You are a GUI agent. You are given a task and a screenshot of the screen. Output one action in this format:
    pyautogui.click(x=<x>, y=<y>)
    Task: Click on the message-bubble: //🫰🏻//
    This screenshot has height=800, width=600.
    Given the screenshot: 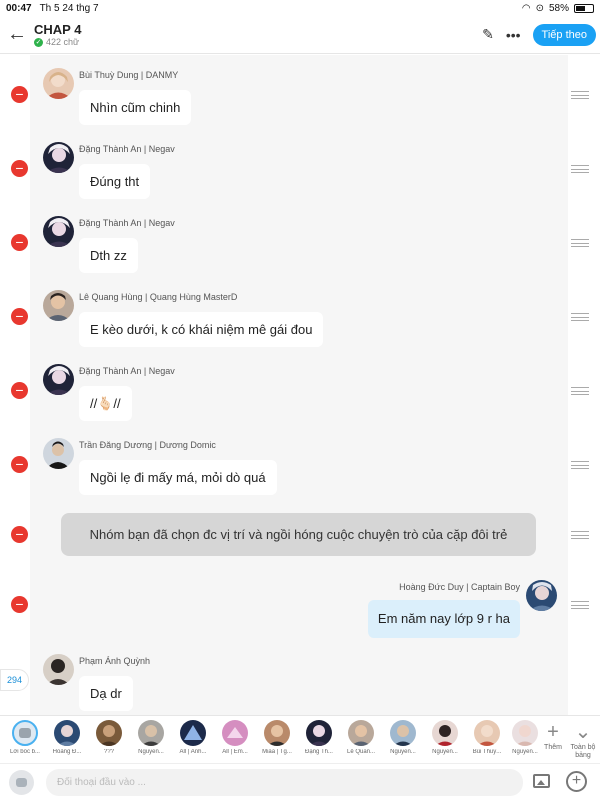 What is the action you would take?
    pyautogui.click(x=105, y=403)
    